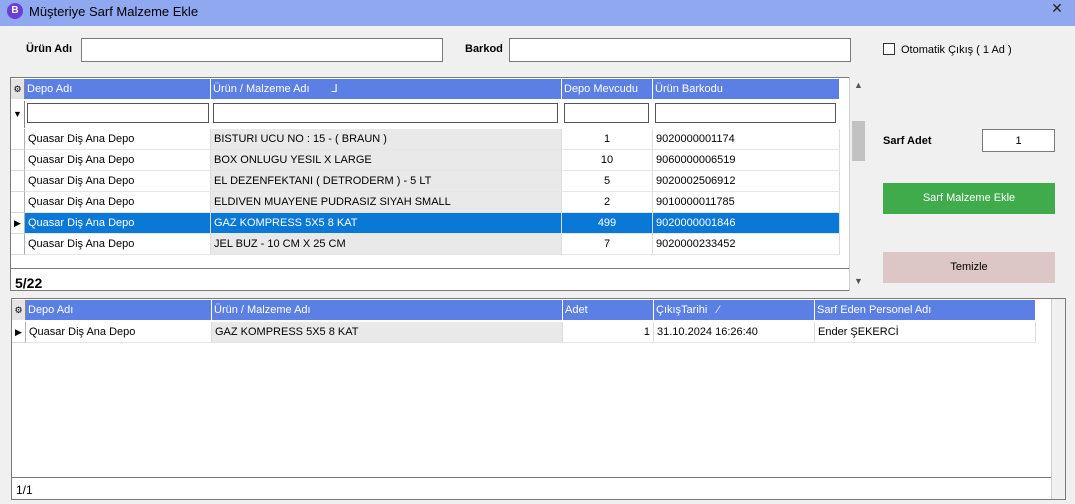 The image size is (1075, 504). I want to click on column-header-mevcut: Depo Mevcudu, so click(607, 89).